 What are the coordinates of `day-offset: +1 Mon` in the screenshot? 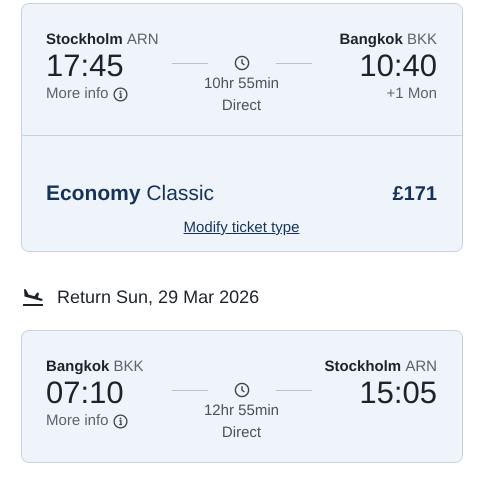 It's located at (411, 94).